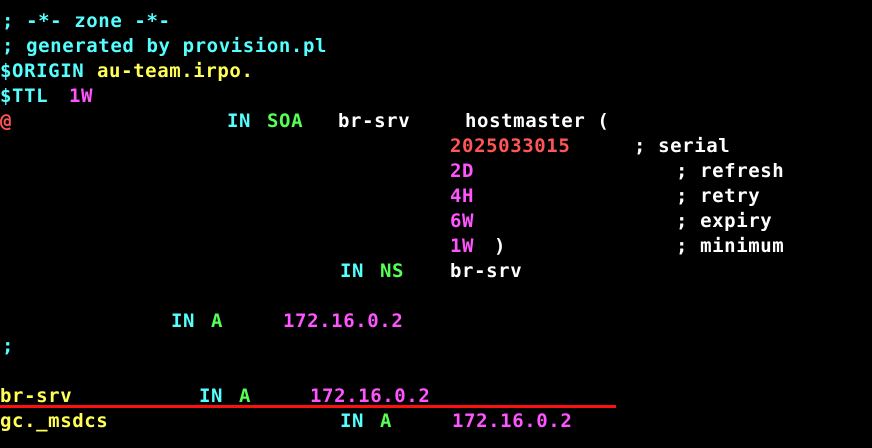  What do you see at coordinates (183, 321) in the screenshot?
I see `apex-class: IN` at bounding box center [183, 321].